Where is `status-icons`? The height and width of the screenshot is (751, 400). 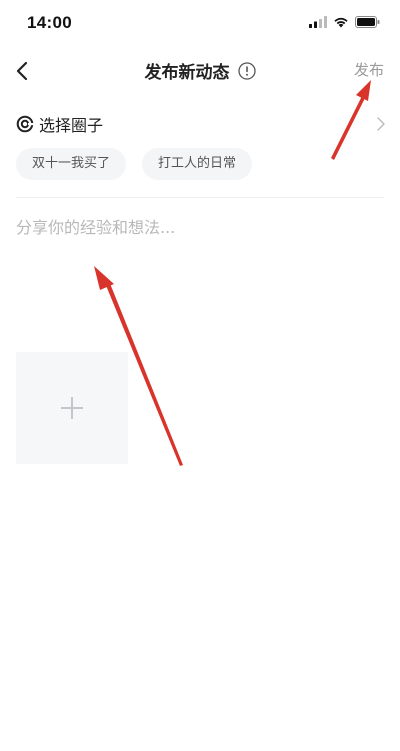 status-icons is located at coordinates (344, 22).